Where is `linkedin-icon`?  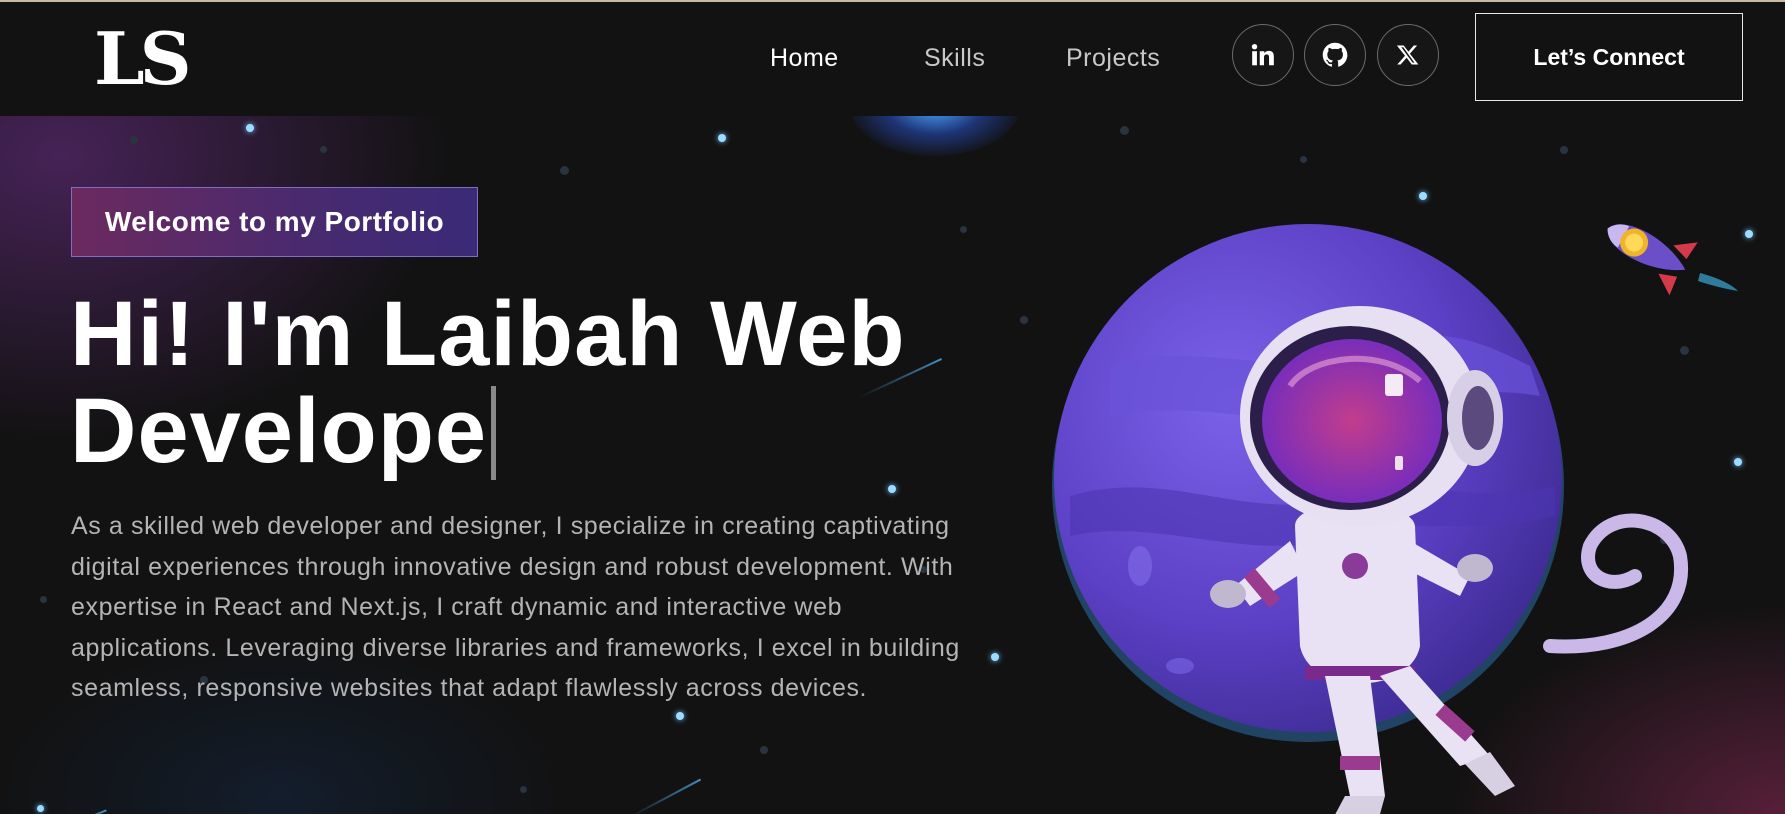 linkedin-icon is located at coordinates (1262, 54).